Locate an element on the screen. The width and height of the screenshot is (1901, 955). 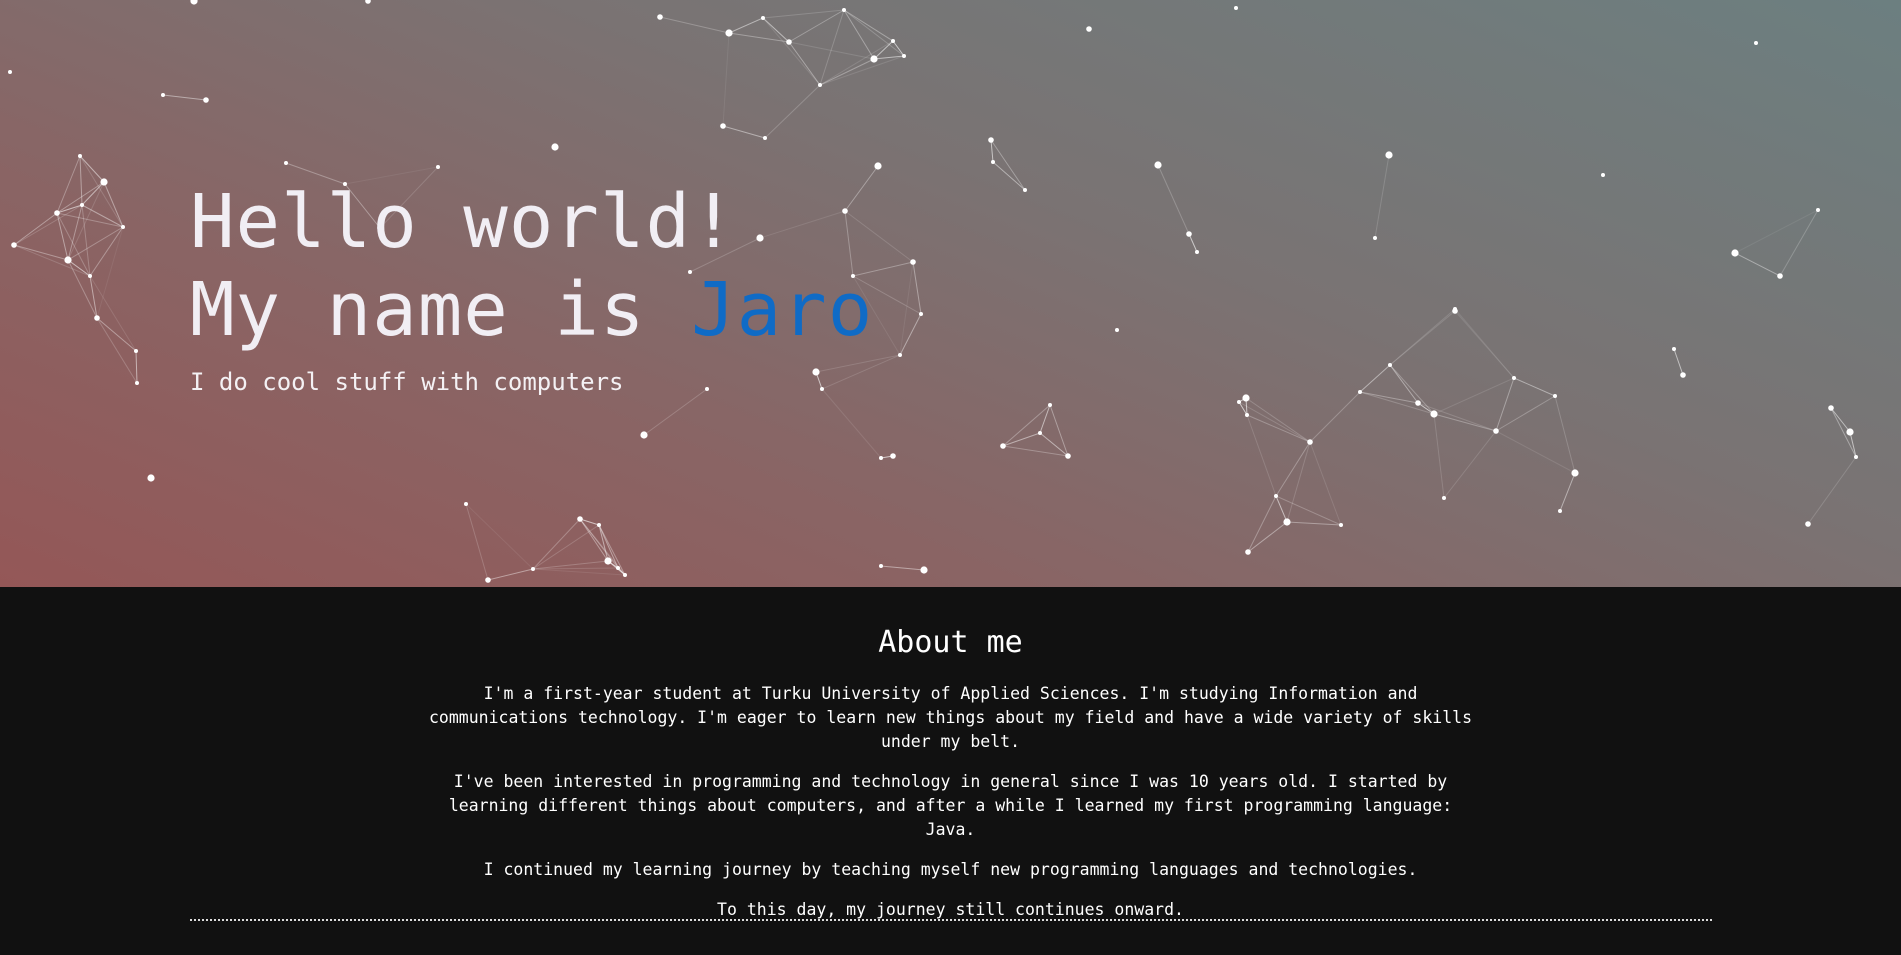
hero-tagline: I do cool stuff with computers is located at coordinates (407, 382).